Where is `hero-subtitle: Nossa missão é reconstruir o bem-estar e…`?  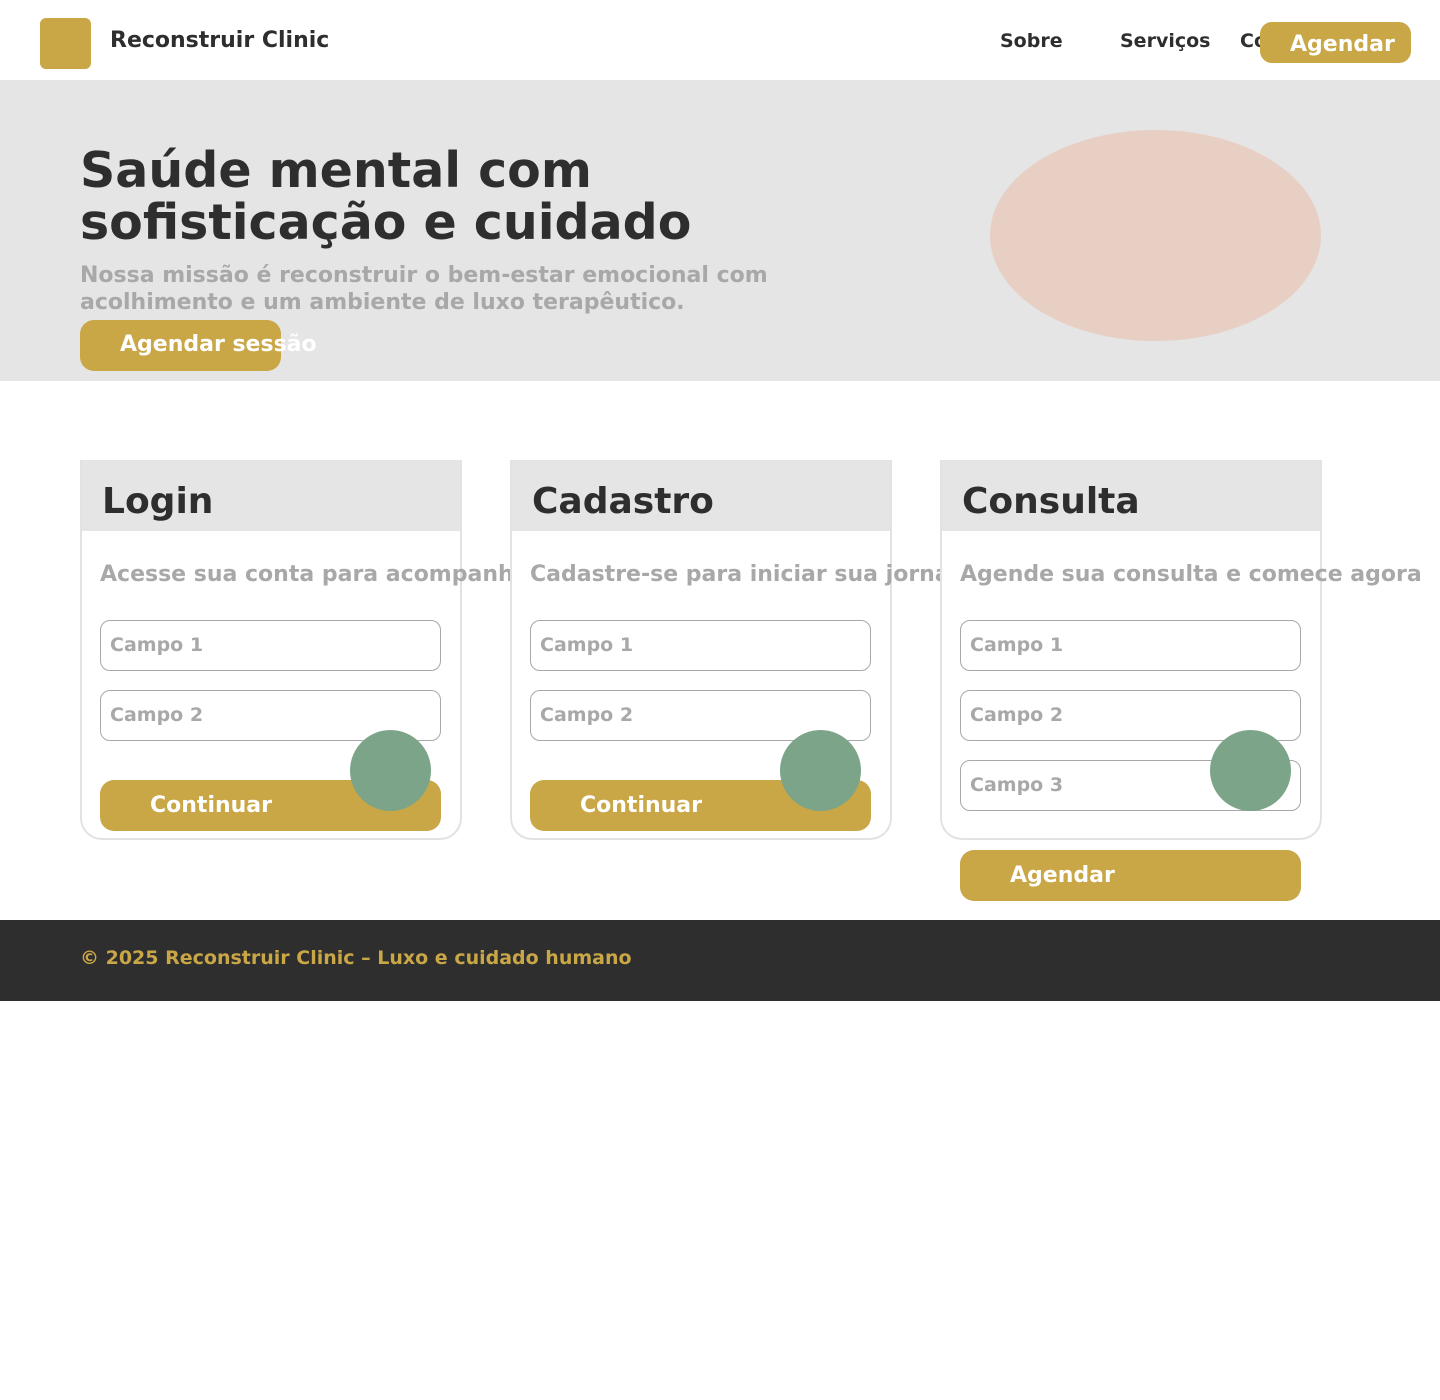 hero-subtitle: Nossa missão é reconstruir o bem-estar e… is located at coordinates (424, 289).